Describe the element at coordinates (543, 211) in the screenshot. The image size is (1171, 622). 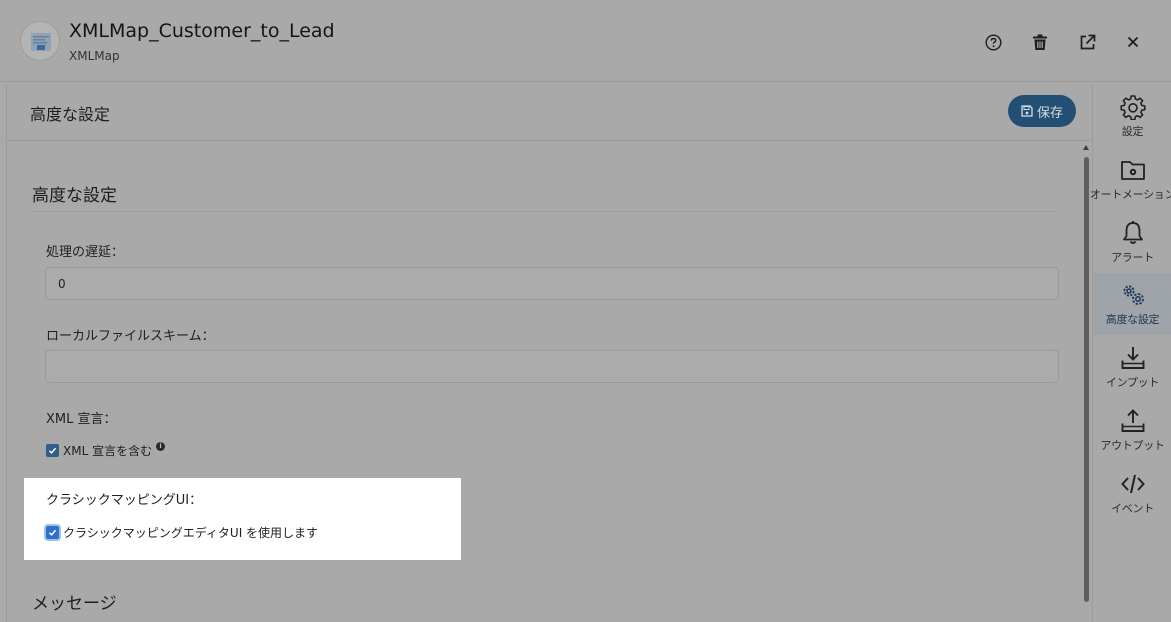
I see `section-divider` at that location.